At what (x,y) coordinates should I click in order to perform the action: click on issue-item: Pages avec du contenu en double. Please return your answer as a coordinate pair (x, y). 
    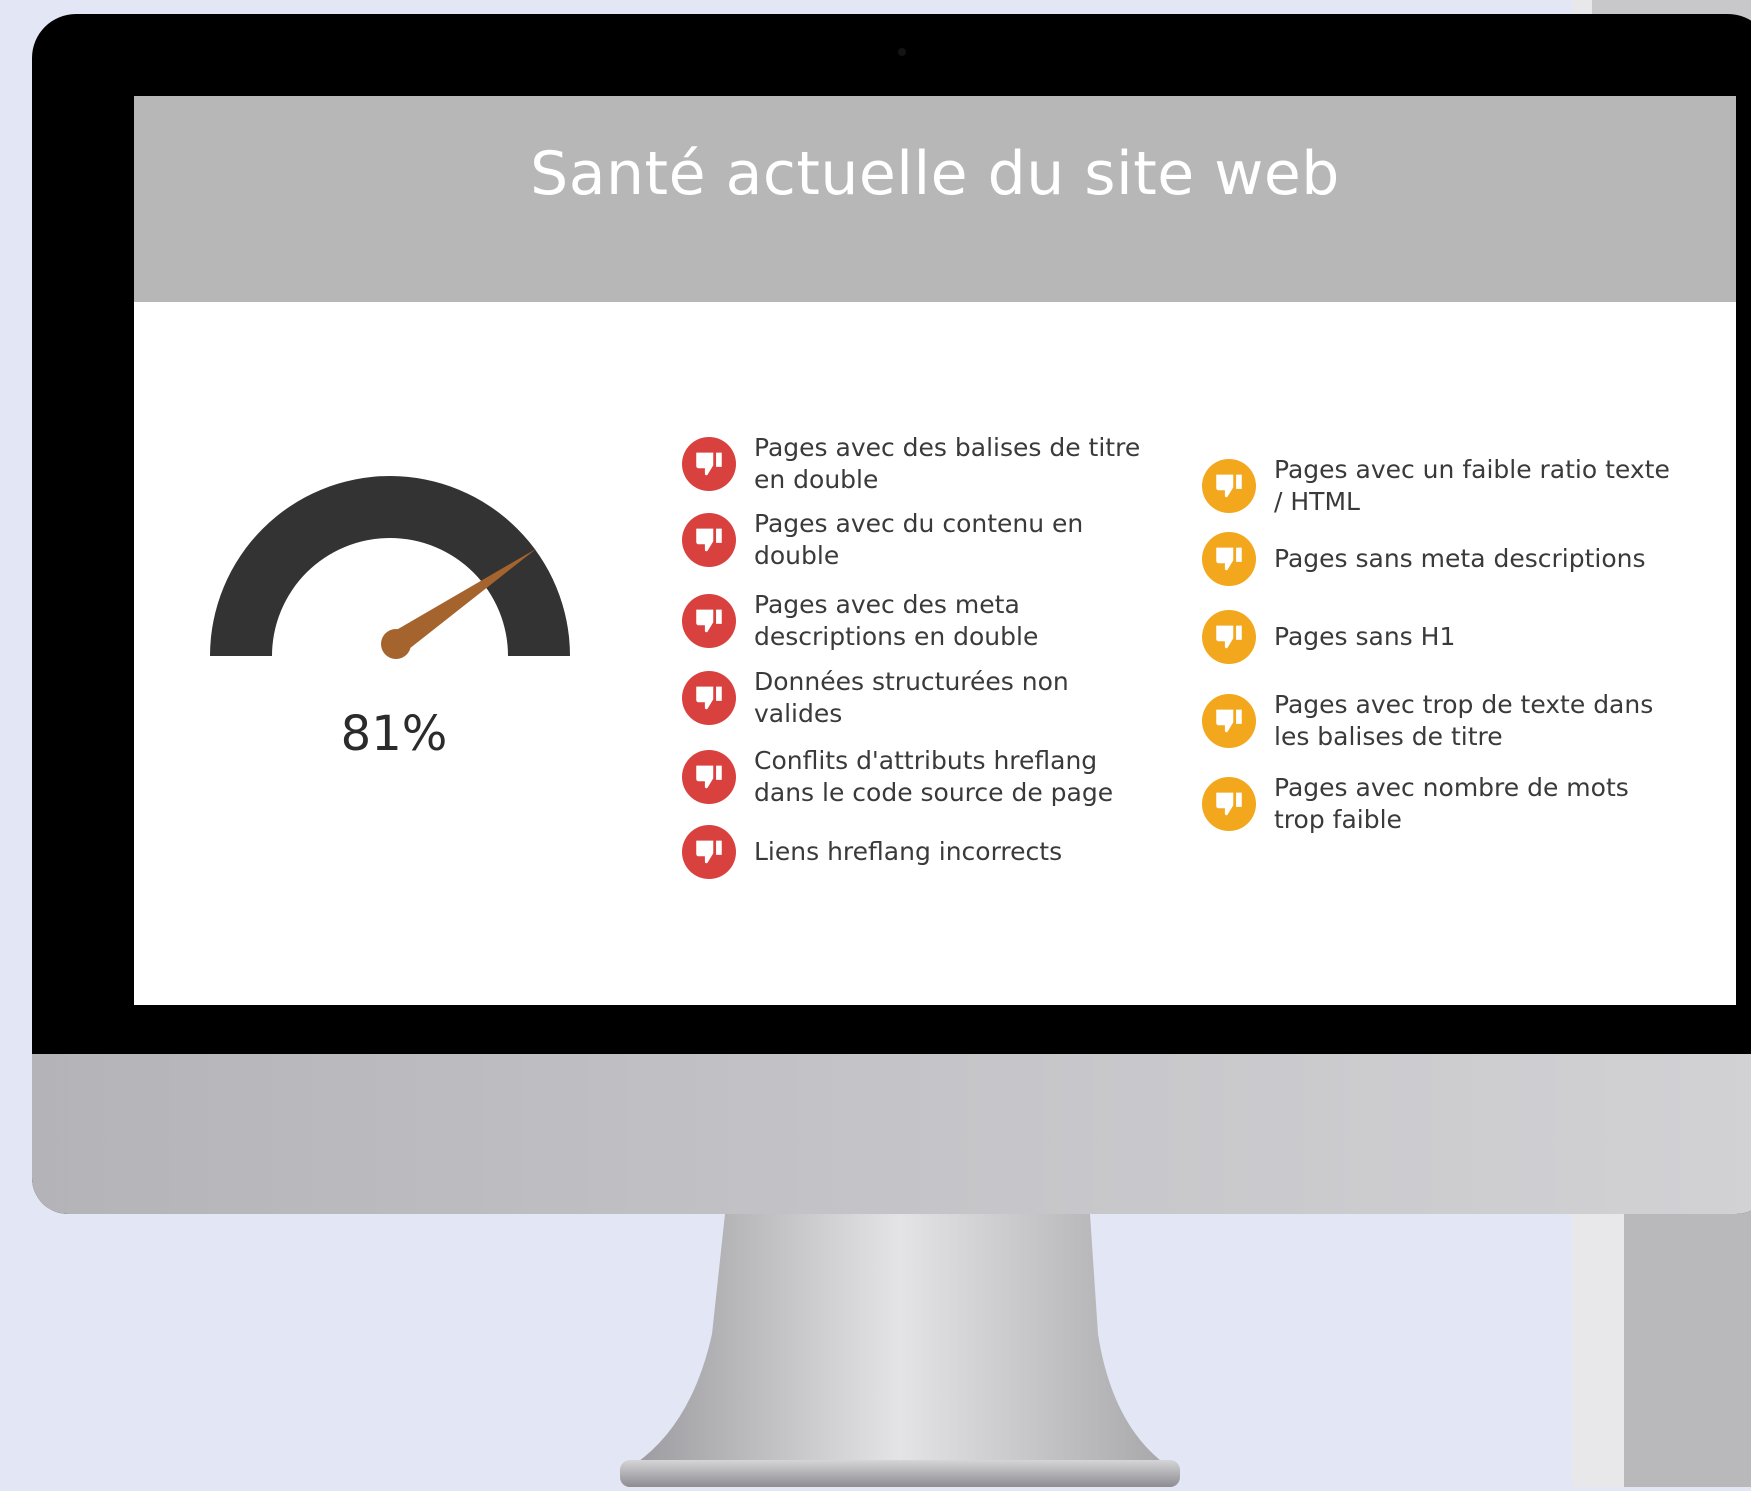
    Looking at the image, I should click on (918, 540).